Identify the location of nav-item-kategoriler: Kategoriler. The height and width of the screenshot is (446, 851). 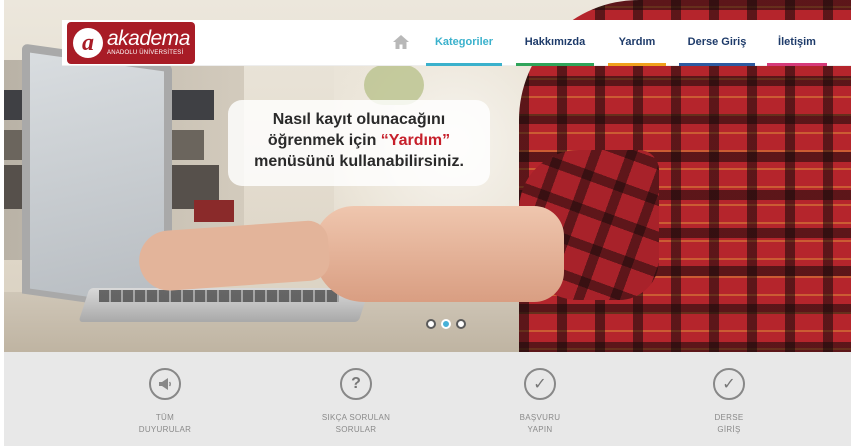
(464, 49).